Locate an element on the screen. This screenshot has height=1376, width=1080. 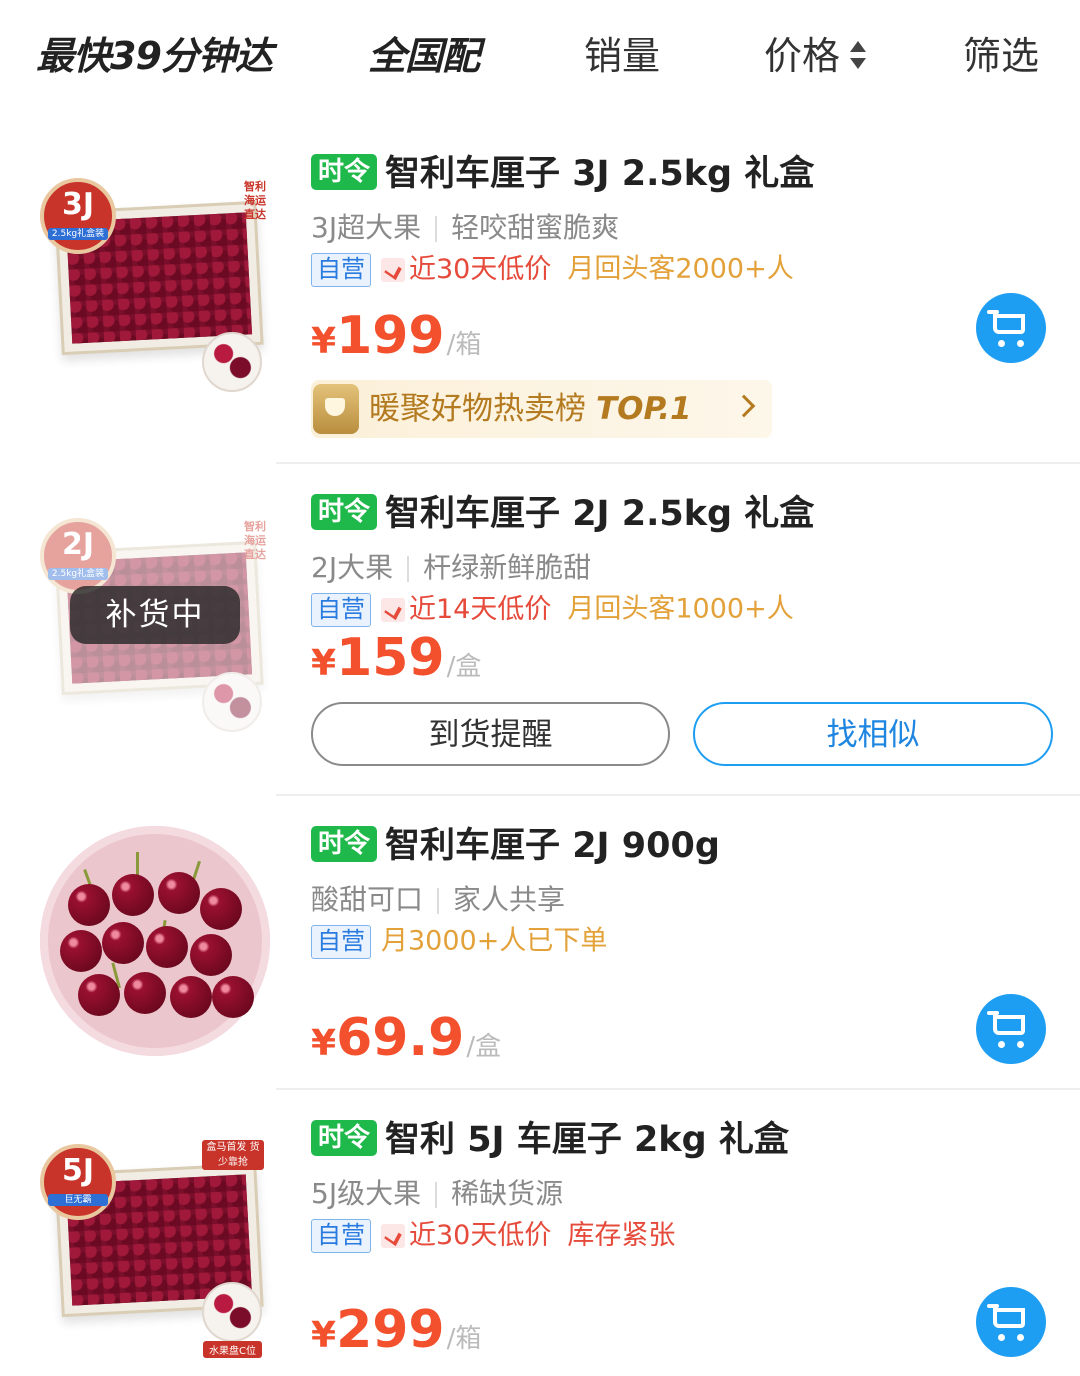
restocking-overlay: 补货中 is located at coordinates (155, 615).